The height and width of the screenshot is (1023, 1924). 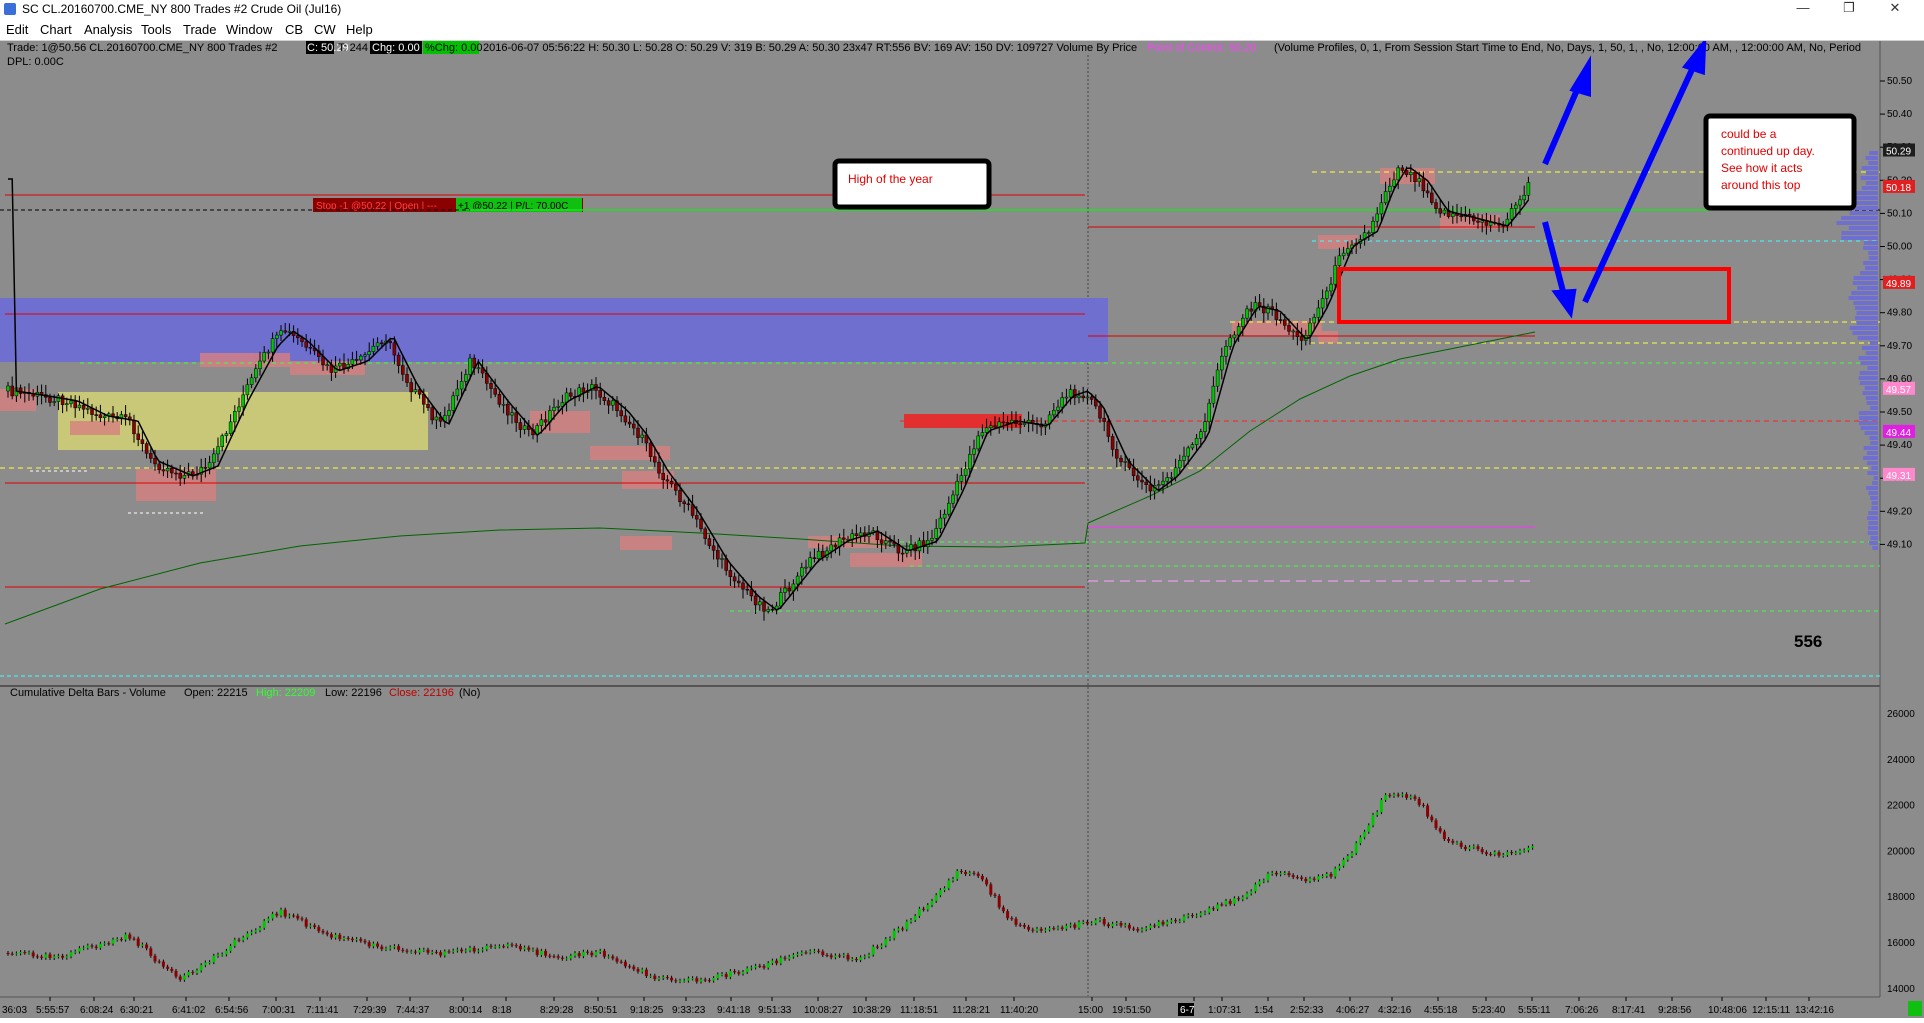 What do you see at coordinates (322, 1010) in the screenshot?
I see `time-tick-label: 7:11:41` at bounding box center [322, 1010].